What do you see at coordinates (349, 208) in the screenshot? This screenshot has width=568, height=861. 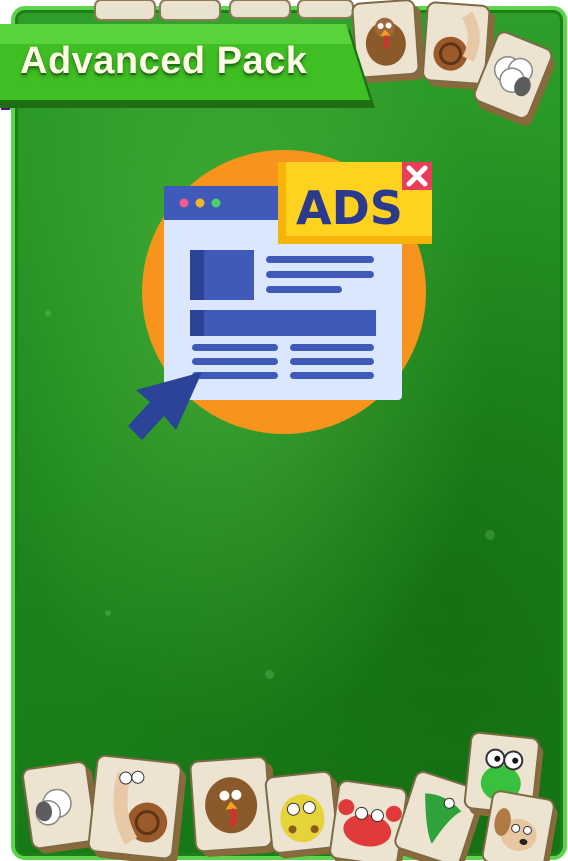 I see `ads-label: ADS` at bounding box center [349, 208].